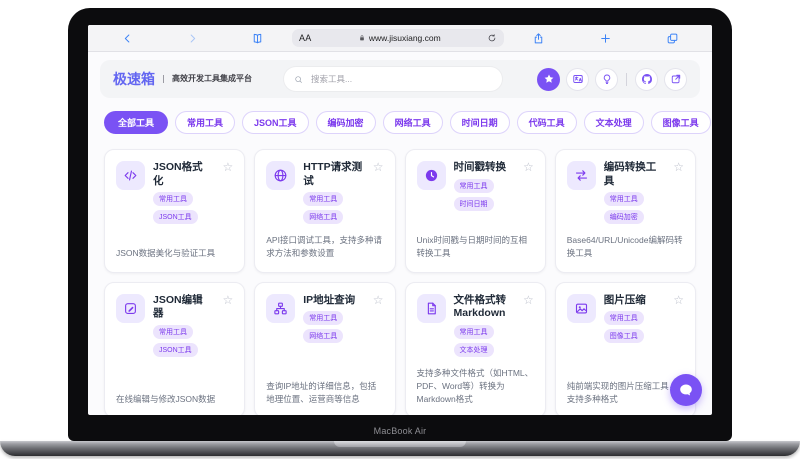 This screenshot has width=800, height=459. I want to click on favorites-button, so click(548, 79).